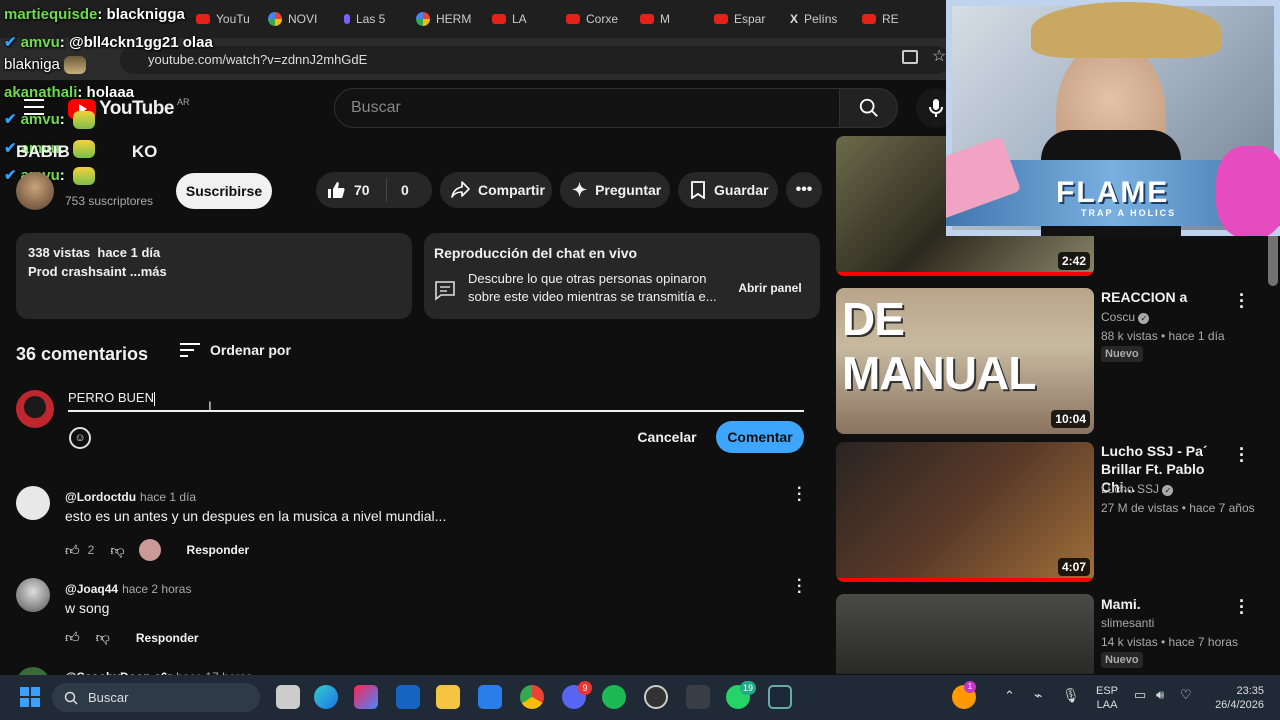  What do you see at coordinates (519, 19) in the screenshot?
I see `browser-tab: LA` at bounding box center [519, 19].